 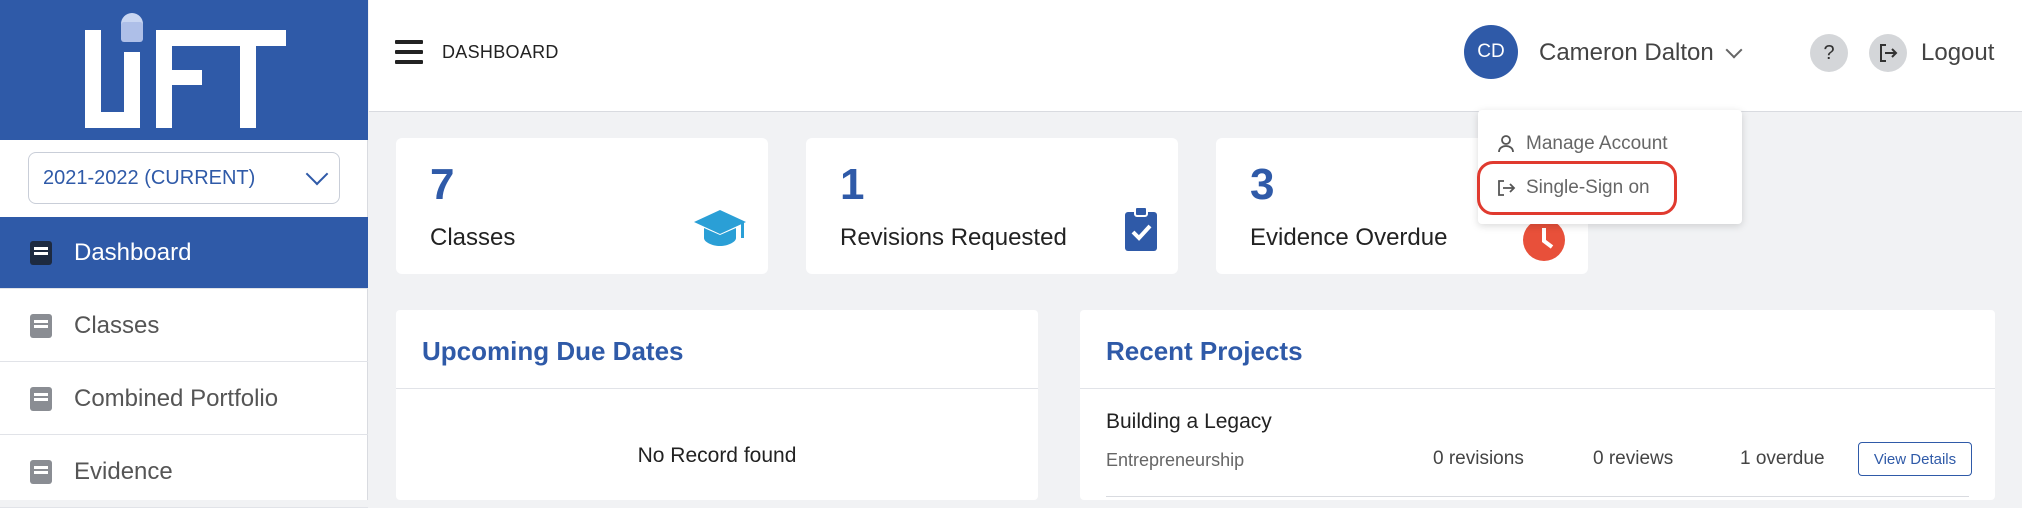 I want to click on graduation-cap-icon, so click(x=720, y=228).